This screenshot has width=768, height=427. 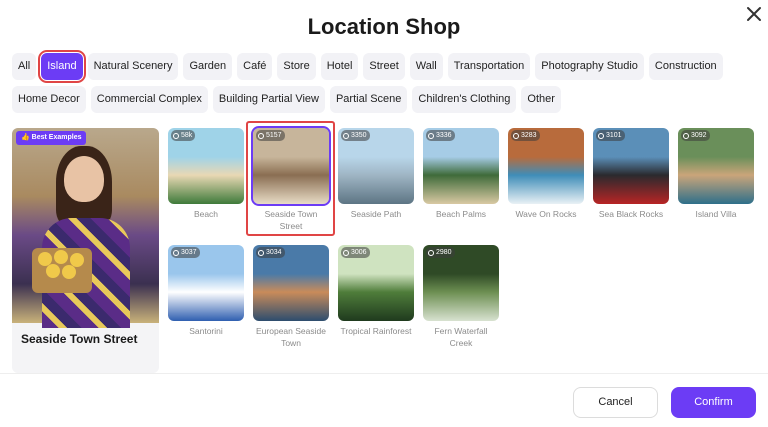 I want to click on close-icon, so click(x=754, y=14).